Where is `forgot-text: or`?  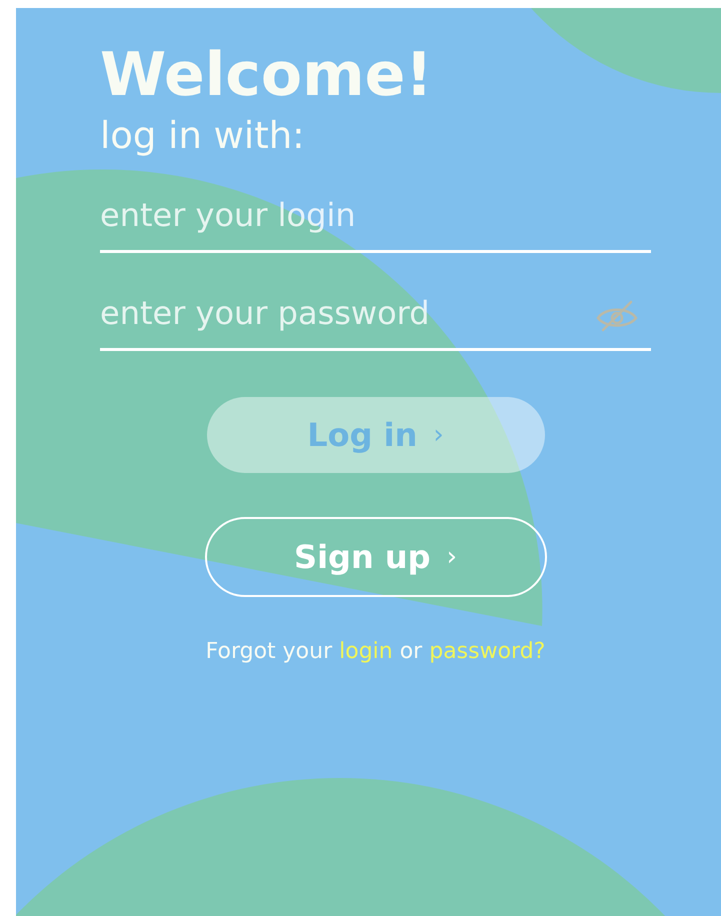 forgot-text: or is located at coordinates (411, 652).